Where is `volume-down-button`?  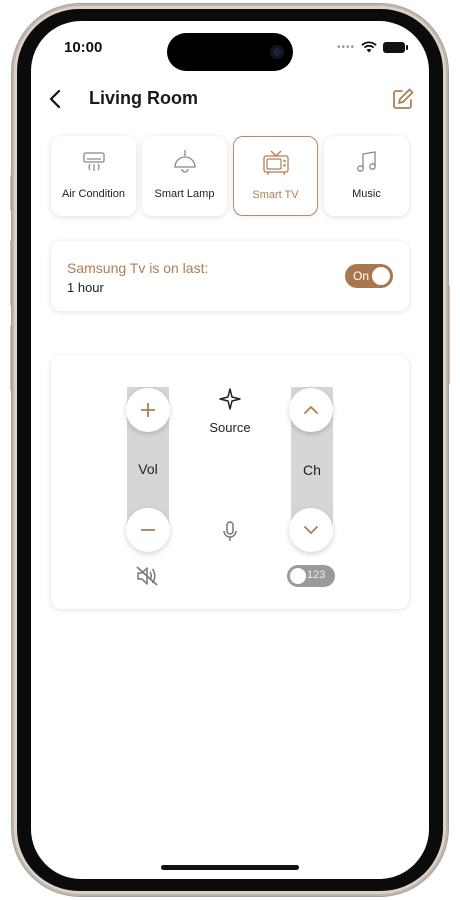 volume-down-button is located at coordinates (148, 530).